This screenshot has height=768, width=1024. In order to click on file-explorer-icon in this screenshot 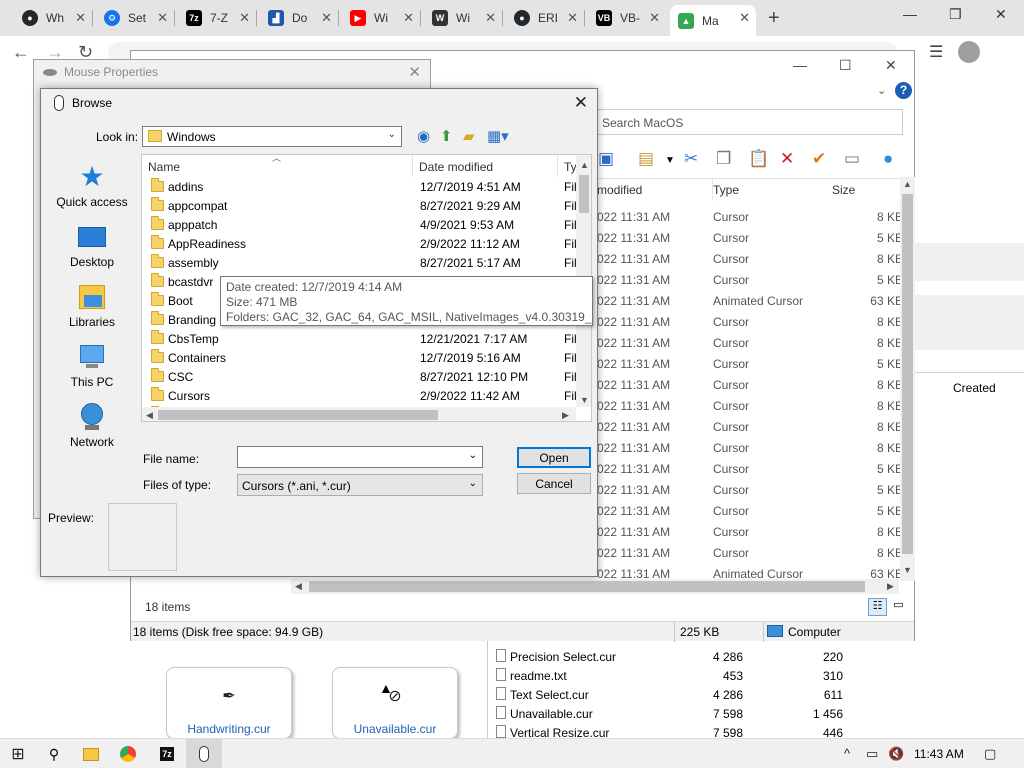, I will do `click(91, 754)`.